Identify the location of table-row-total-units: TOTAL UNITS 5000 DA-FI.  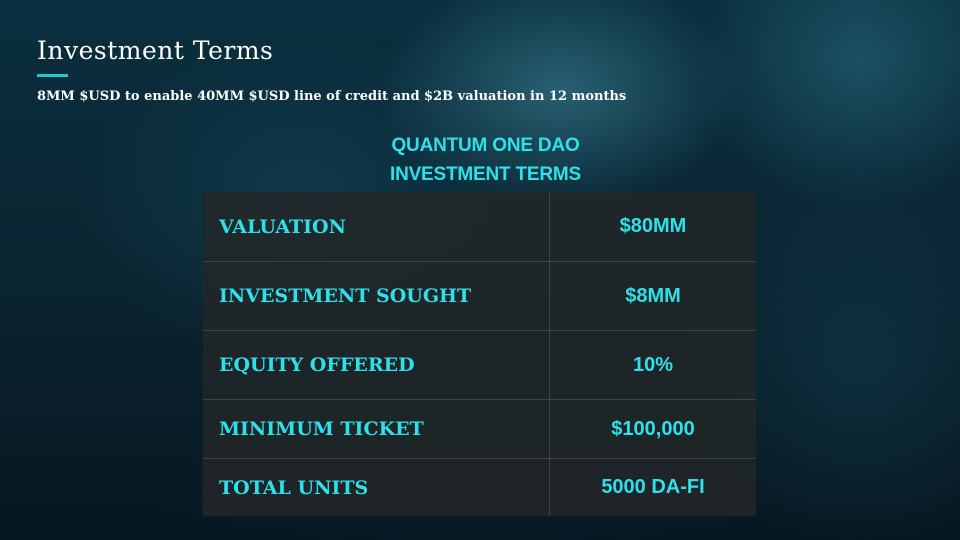
(479, 487).